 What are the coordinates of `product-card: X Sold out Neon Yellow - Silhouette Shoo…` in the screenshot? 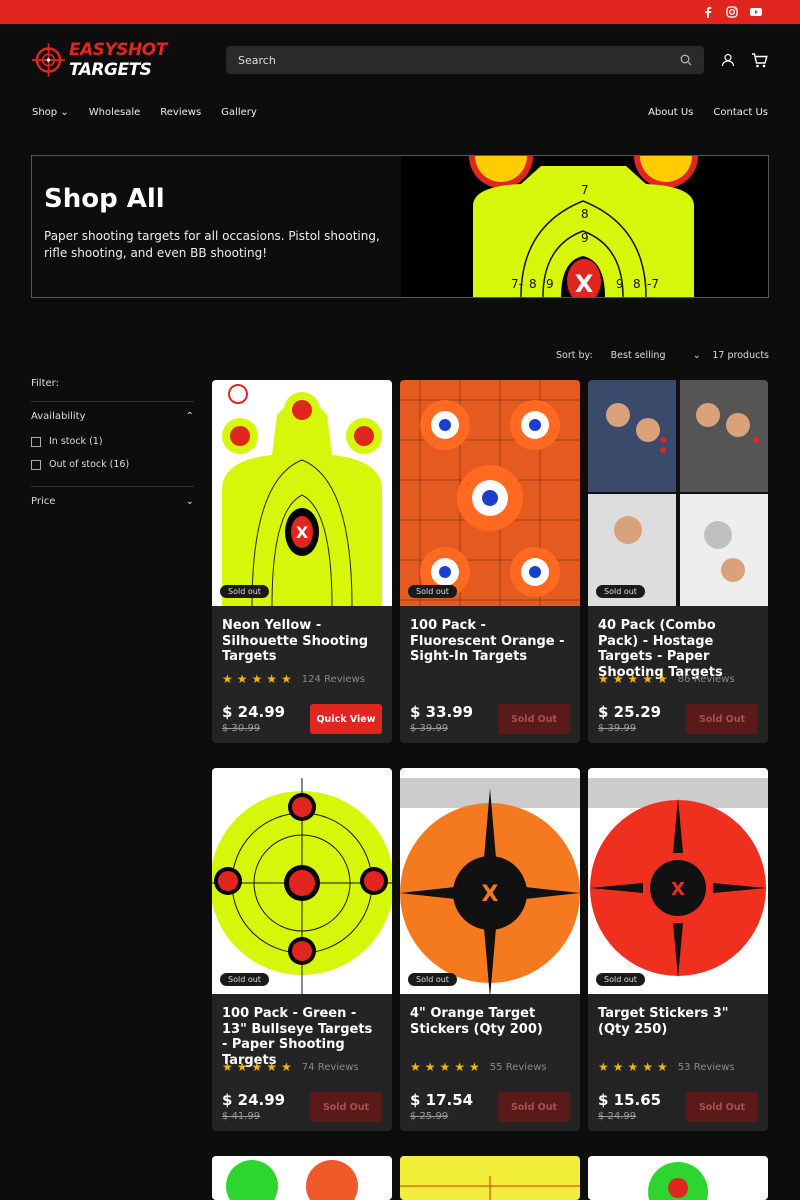 It's located at (302, 561).